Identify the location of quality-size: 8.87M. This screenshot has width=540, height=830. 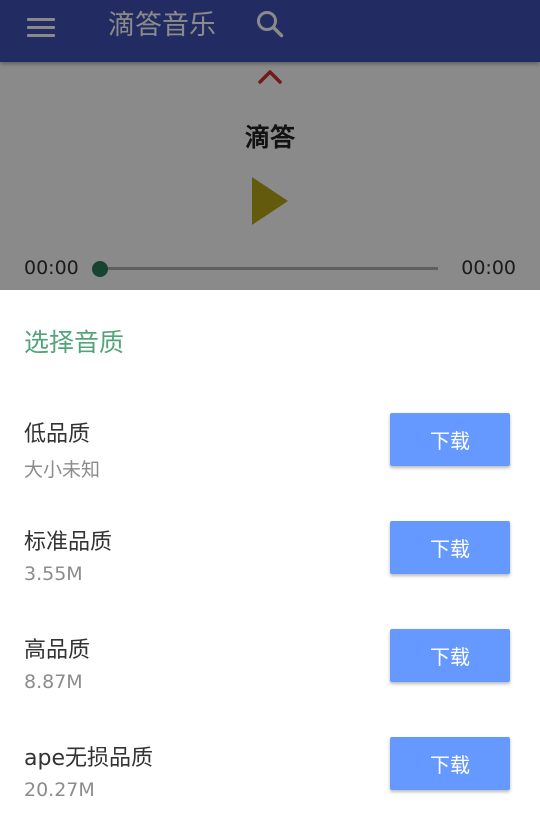
(53, 682).